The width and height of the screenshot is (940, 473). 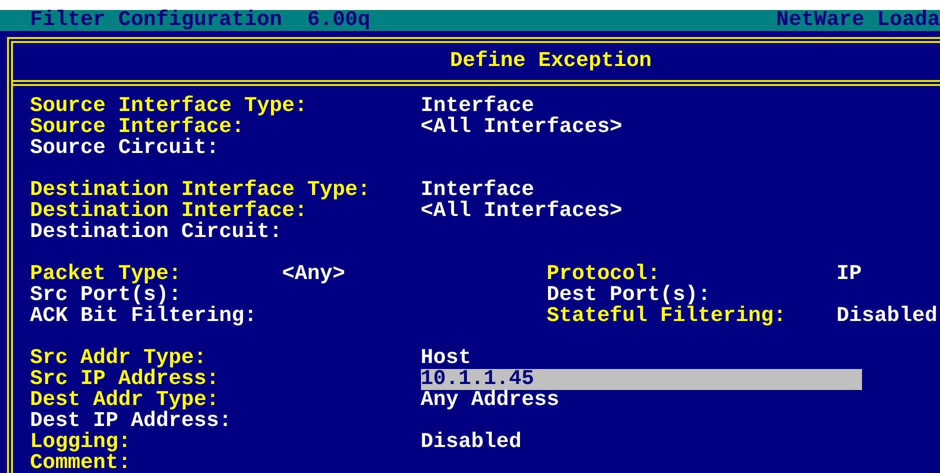 What do you see at coordinates (641, 379) in the screenshot?
I see `field-value: 10.1.1.45` at bounding box center [641, 379].